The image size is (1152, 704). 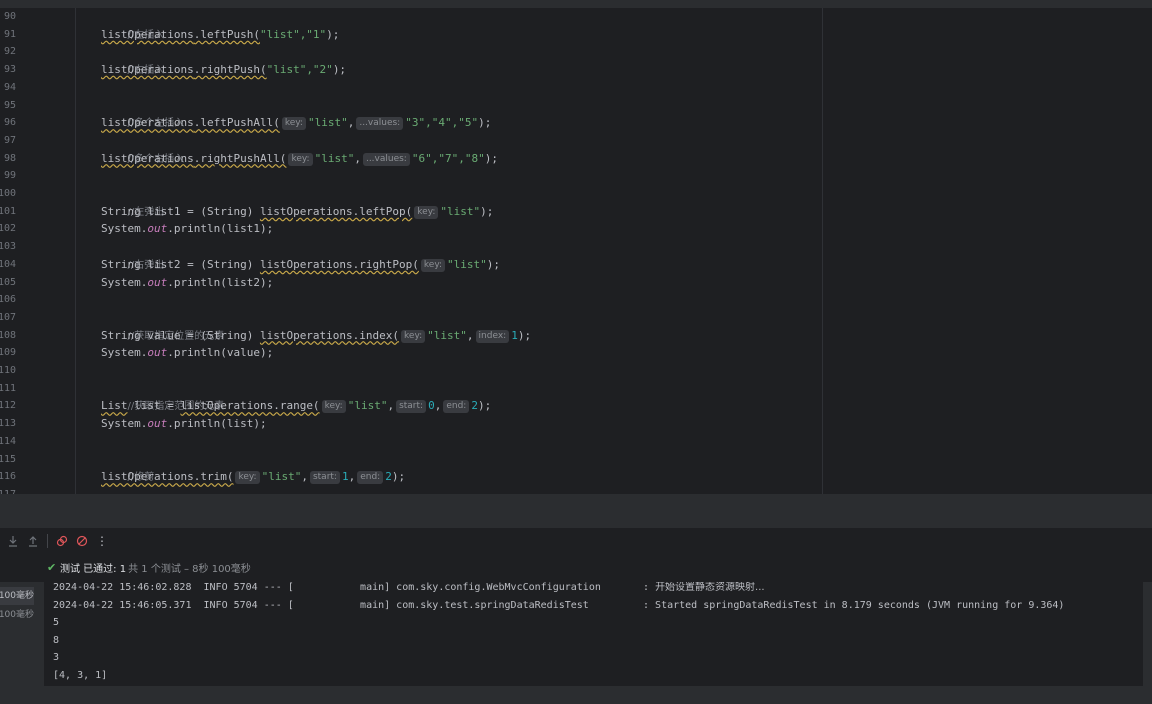 What do you see at coordinates (576, 567) in the screenshot?
I see `test-status-row: ✔ 测试 已通过: 1共 1 个测试 – 8秒 100毫秒` at bounding box center [576, 567].